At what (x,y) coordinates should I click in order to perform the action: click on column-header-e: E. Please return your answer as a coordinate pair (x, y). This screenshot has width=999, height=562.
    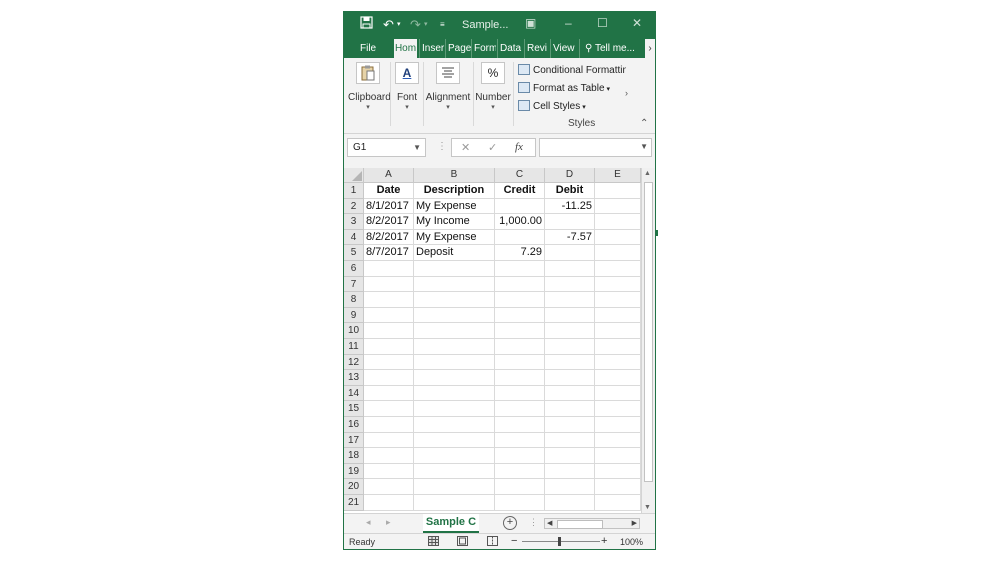
    Looking at the image, I should click on (618, 175).